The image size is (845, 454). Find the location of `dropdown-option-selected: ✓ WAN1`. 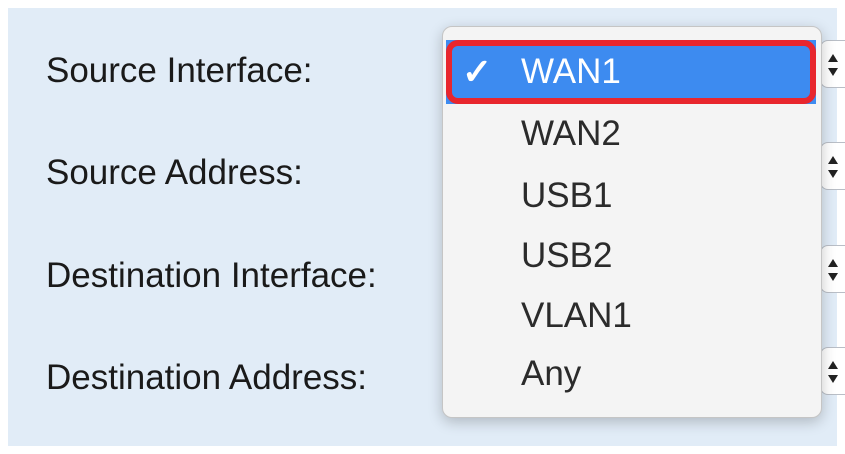

dropdown-option-selected: ✓ WAN1 is located at coordinates (631, 72).